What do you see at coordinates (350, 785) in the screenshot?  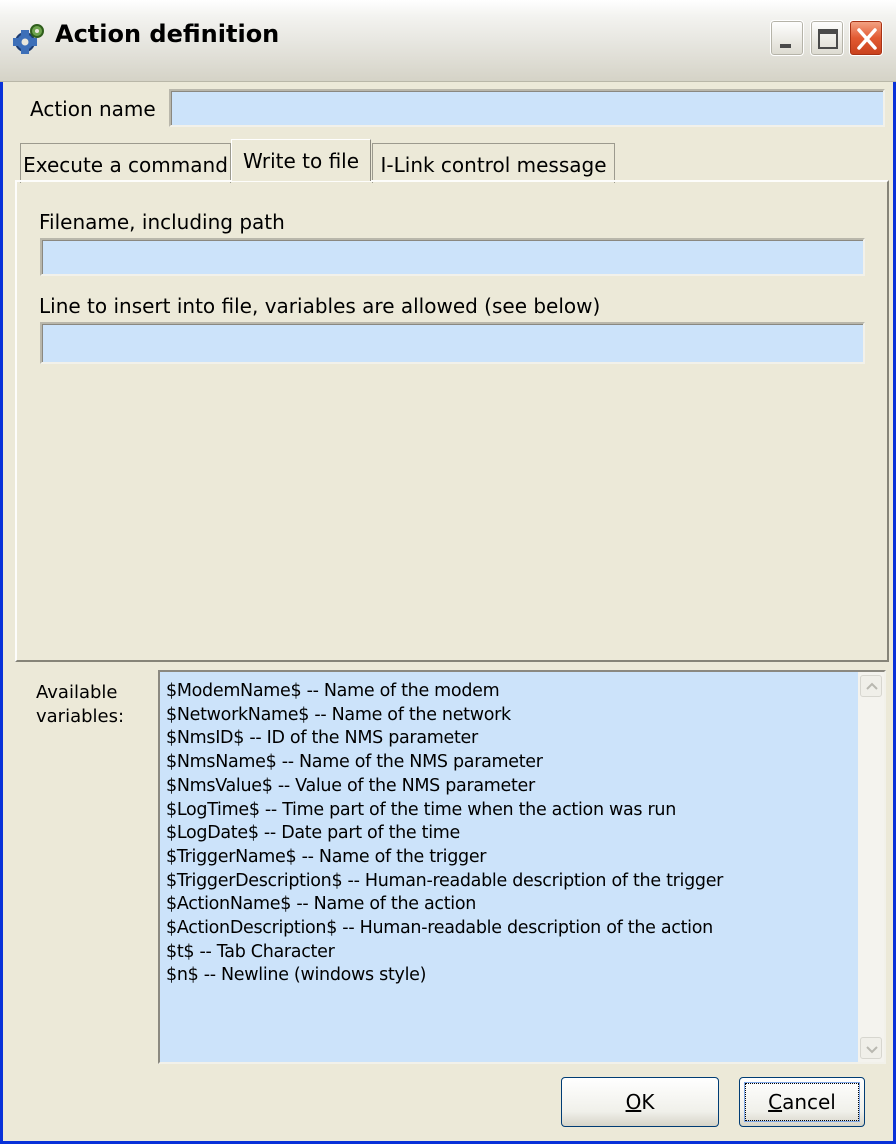 I see `list-item: $NmsValue$ -- Value of the NMS parameter` at bounding box center [350, 785].